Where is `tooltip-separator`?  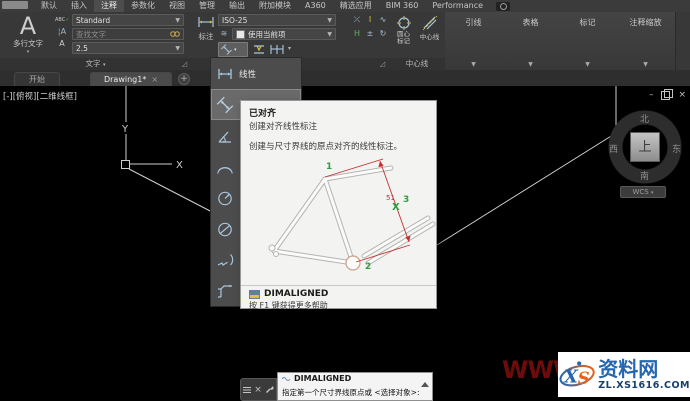 tooltip-separator is located at coordinates (338, 285).